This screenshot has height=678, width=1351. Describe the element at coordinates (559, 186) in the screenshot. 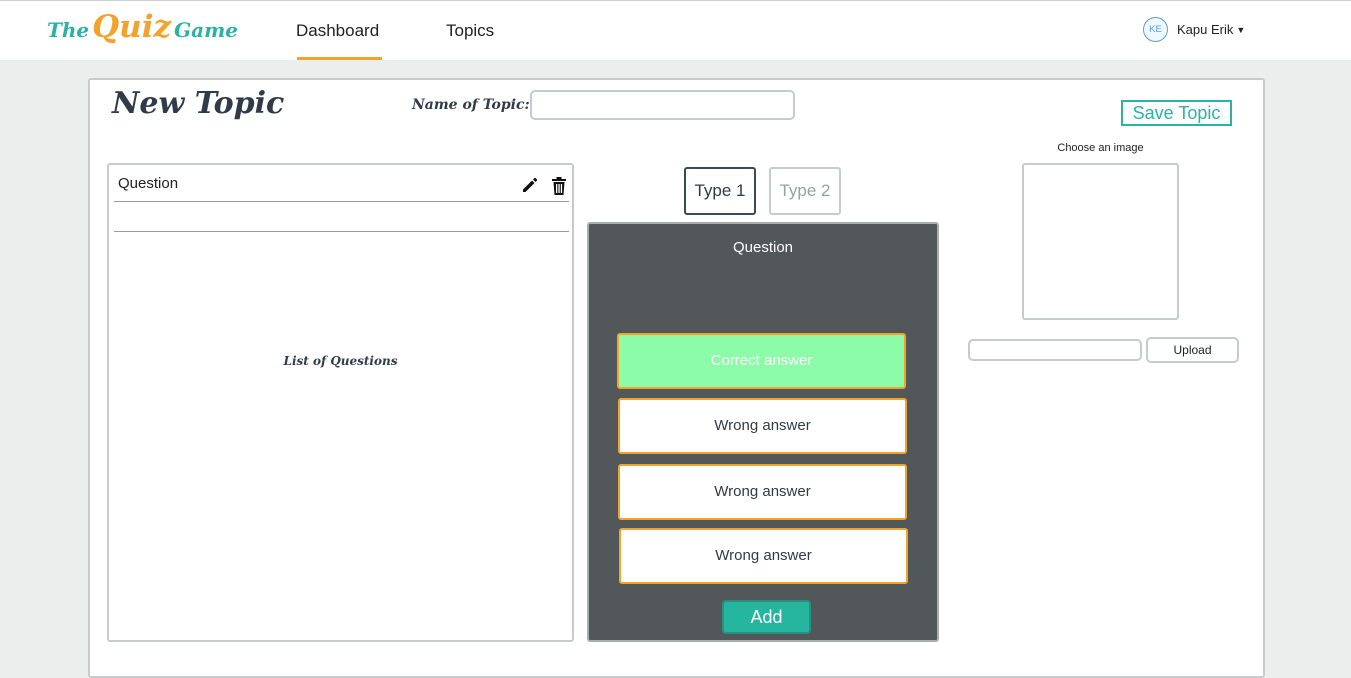

I see `trash-icon` at that location.